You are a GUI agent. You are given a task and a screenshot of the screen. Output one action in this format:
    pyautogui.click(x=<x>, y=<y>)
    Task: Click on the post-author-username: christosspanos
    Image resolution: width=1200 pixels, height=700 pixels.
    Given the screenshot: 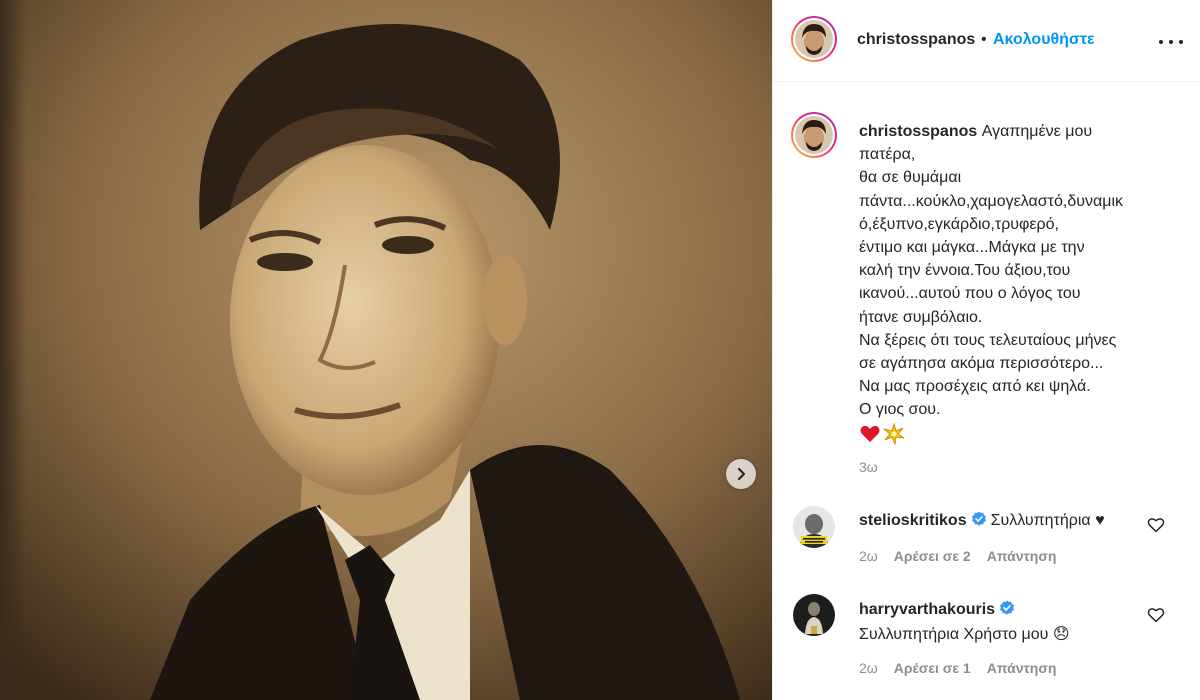 What is the action you would take?
    pyautogui.click(x=916, y=40)
    